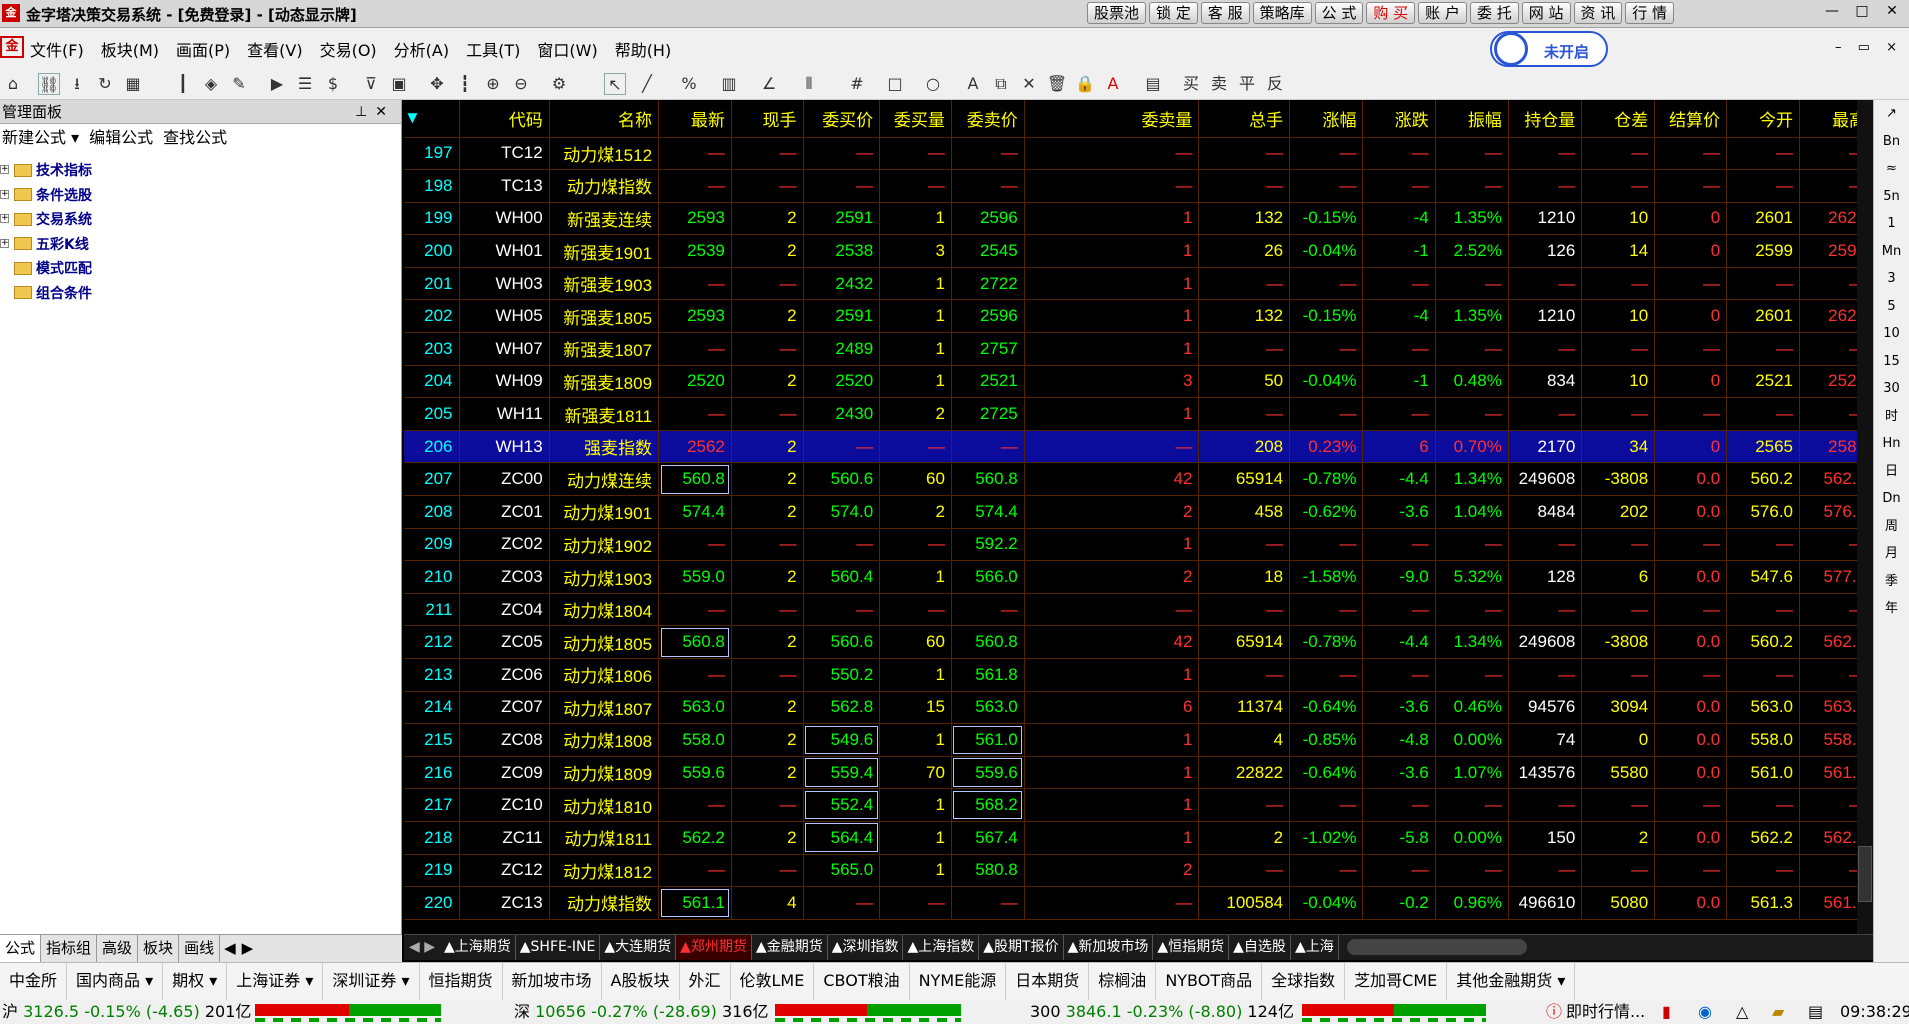 This screenshot has height=1024, width=1909. What do you see at coordinates (1742, 1012) in the screenshot?
I see `bell-icon: △` at bounding box center [1742, 1012].